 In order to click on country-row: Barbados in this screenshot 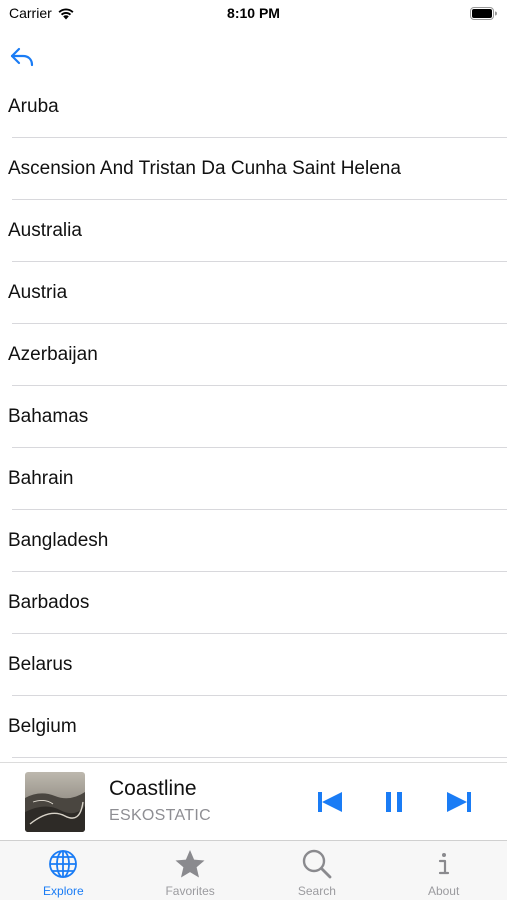, I will do `click(253, 603)`.